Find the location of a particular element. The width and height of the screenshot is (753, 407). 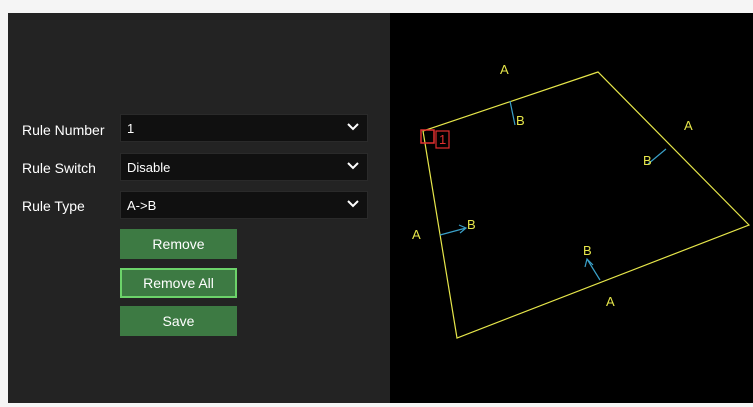

save-button: Save is located at coordinates (178, 321).